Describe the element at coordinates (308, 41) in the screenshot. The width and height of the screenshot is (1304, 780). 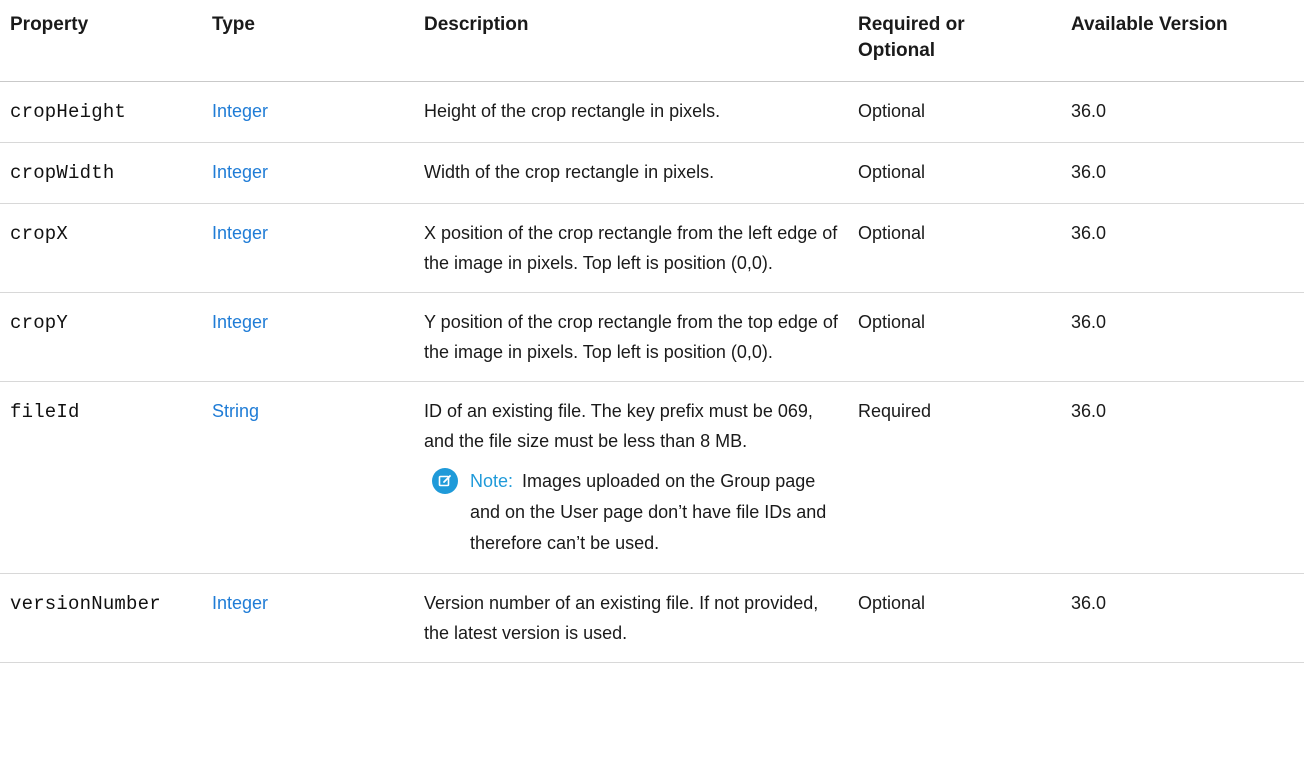
I see `header-type: Type` at that location.